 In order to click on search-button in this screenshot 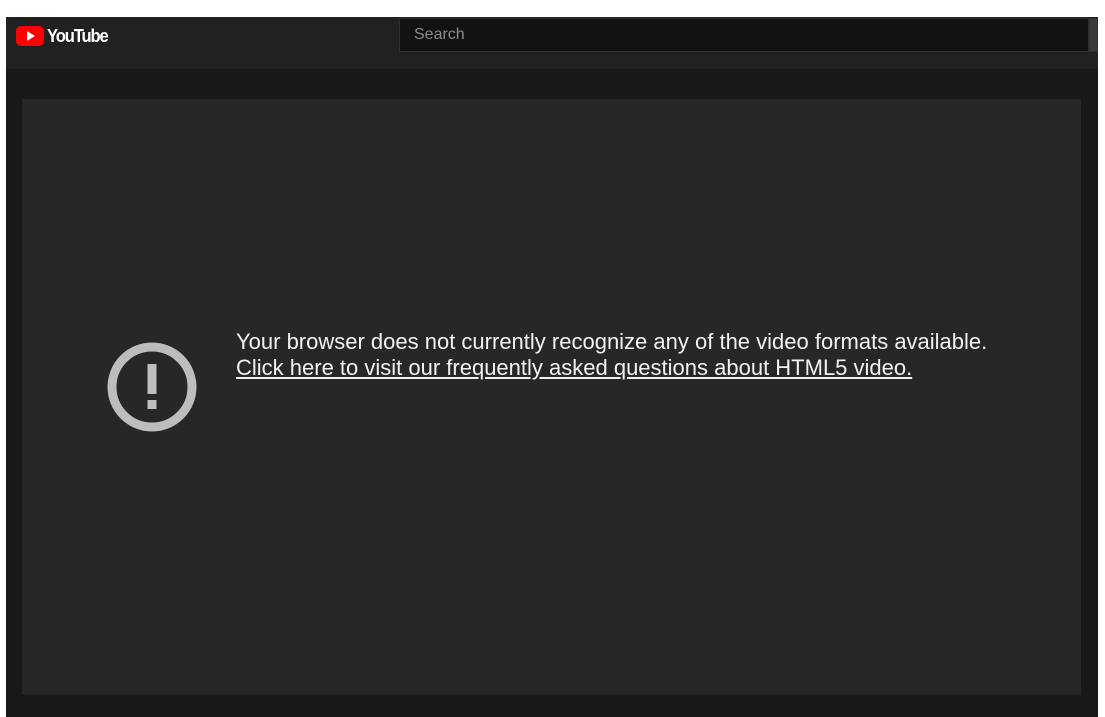, I will do `click(1093, 35)`.